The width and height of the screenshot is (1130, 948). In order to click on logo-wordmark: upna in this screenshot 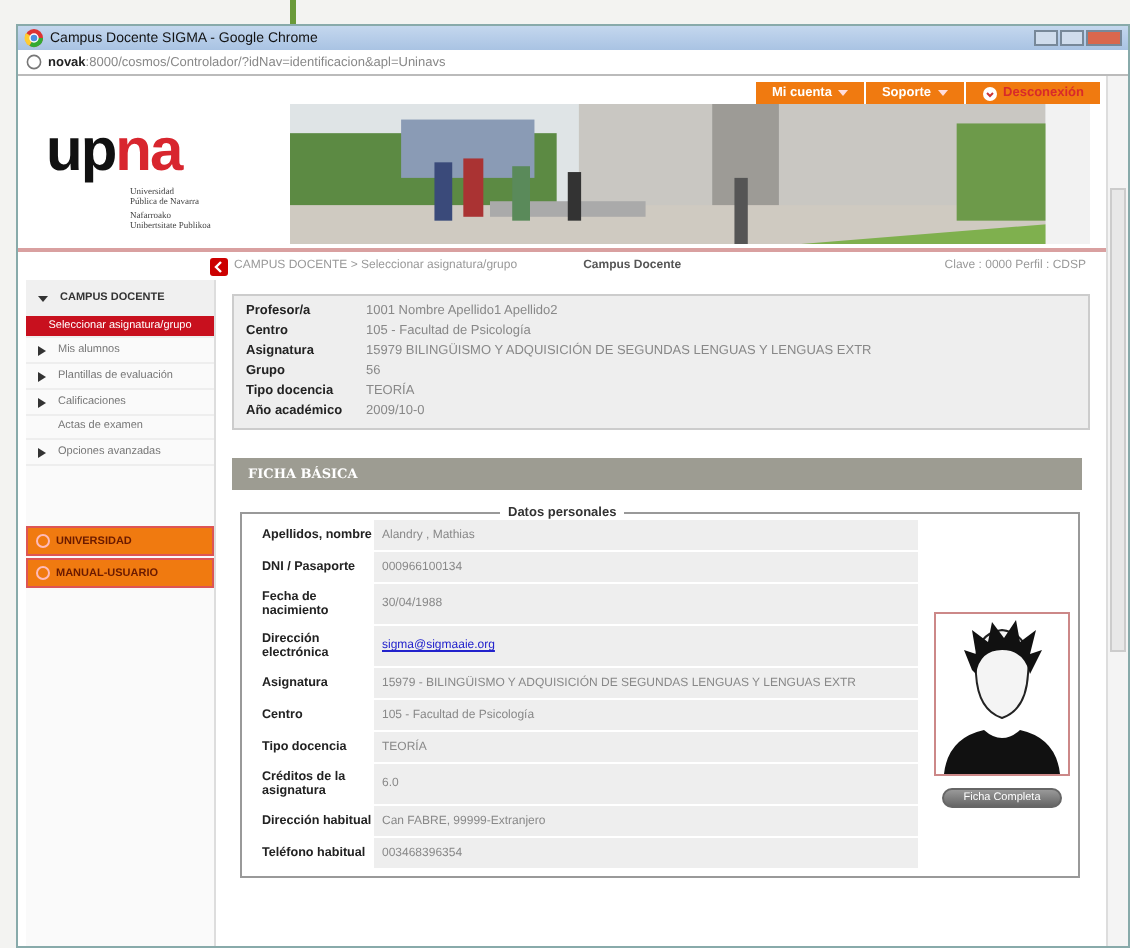, I will do `click(114, 152)`.